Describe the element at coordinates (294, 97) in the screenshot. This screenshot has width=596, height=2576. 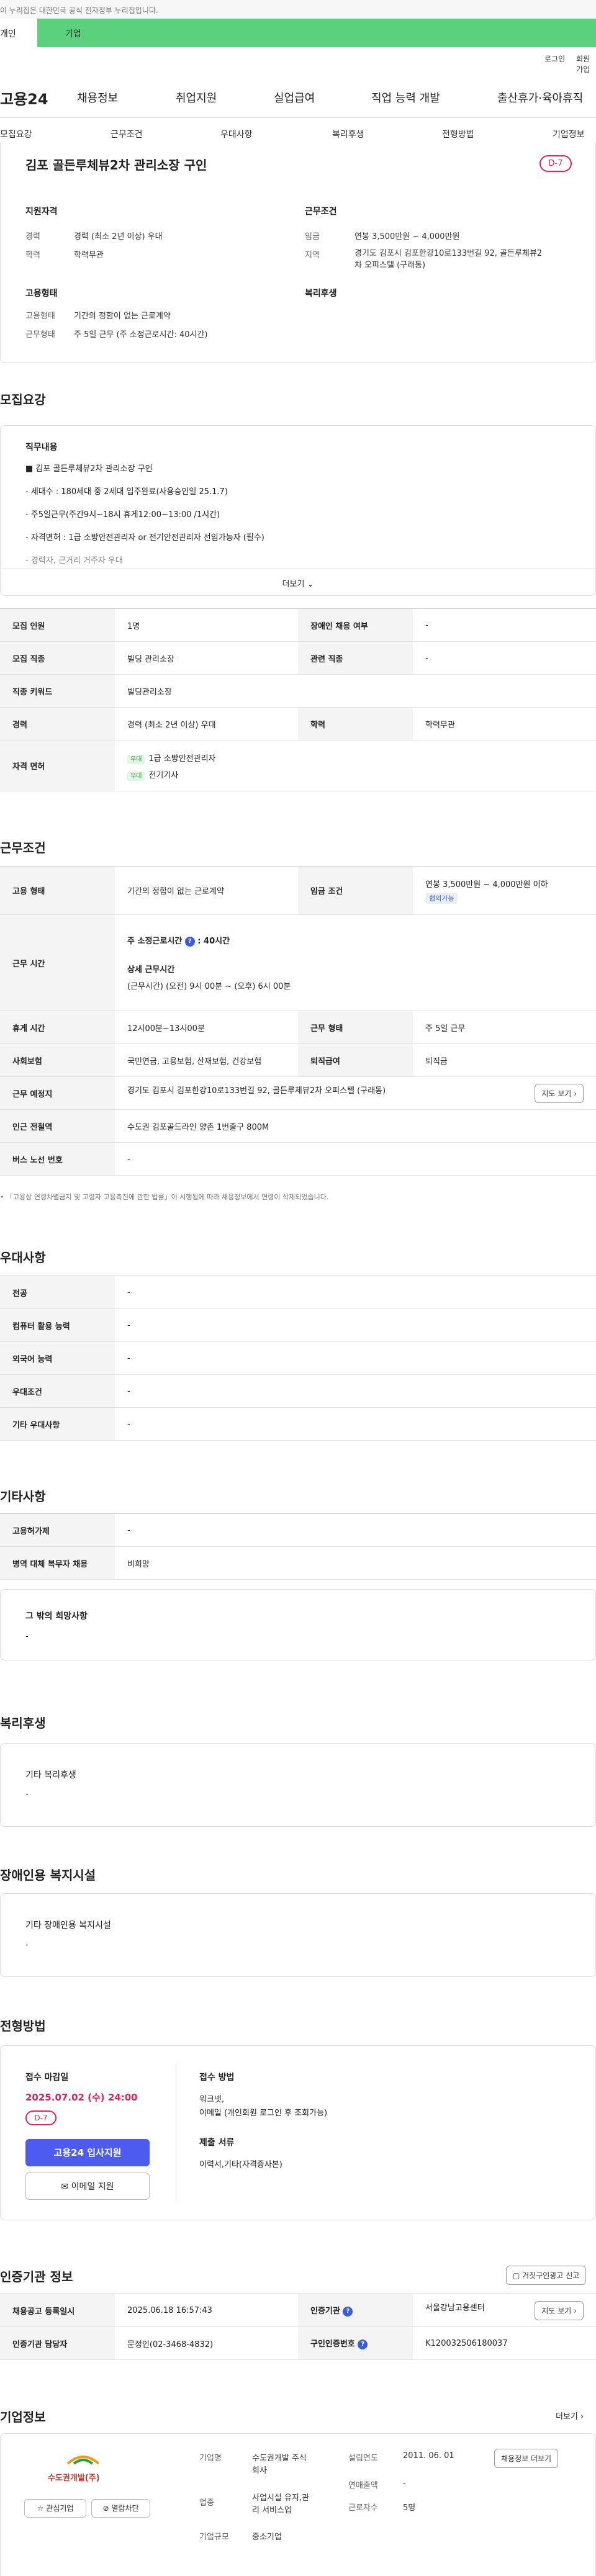
I see `menu-unemployment-benefit: 실업급여` at that location.